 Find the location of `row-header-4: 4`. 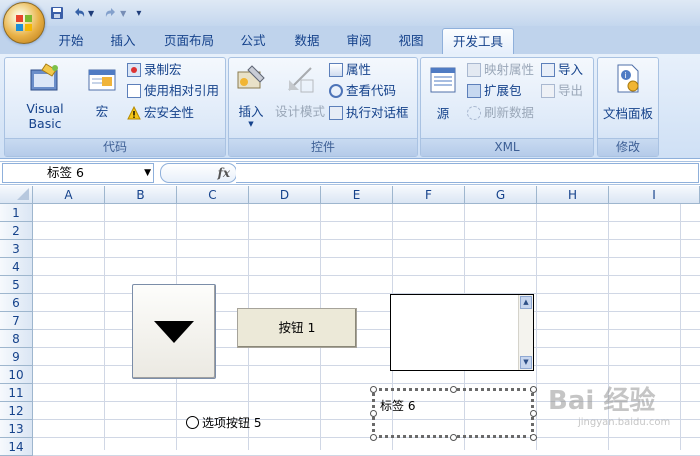

row-header-4: 4 is located at coordinates (16, 267).